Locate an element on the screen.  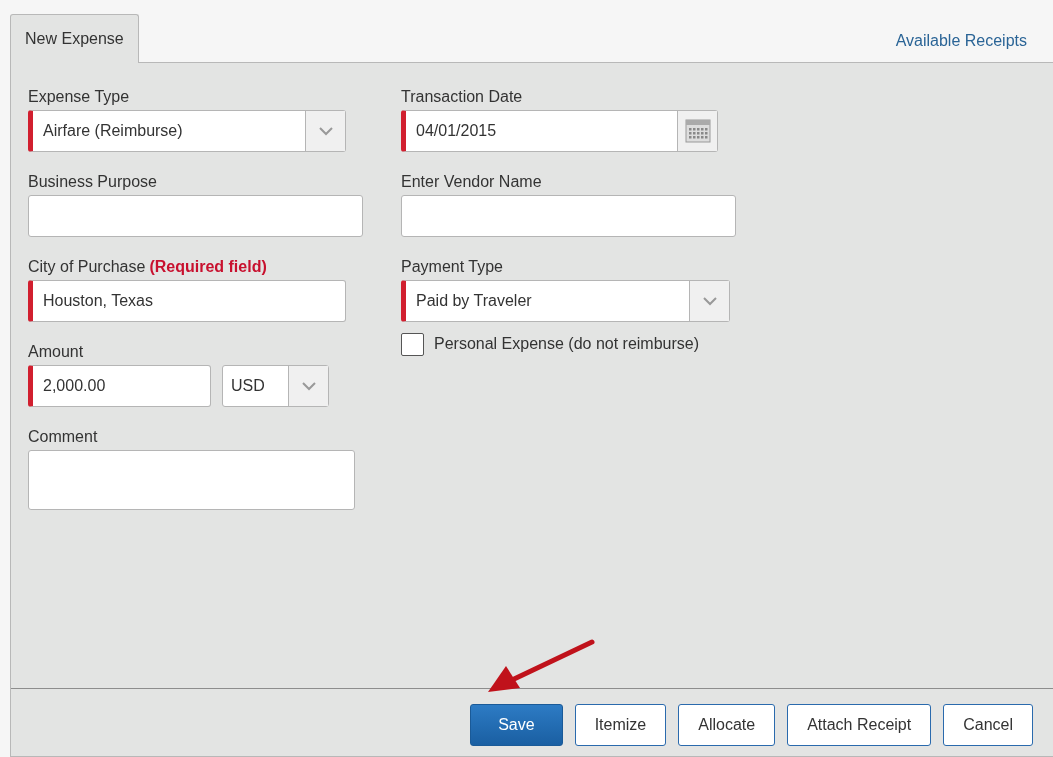
available-receipts-link: Available Receipts is located at coordinates (961, 41).